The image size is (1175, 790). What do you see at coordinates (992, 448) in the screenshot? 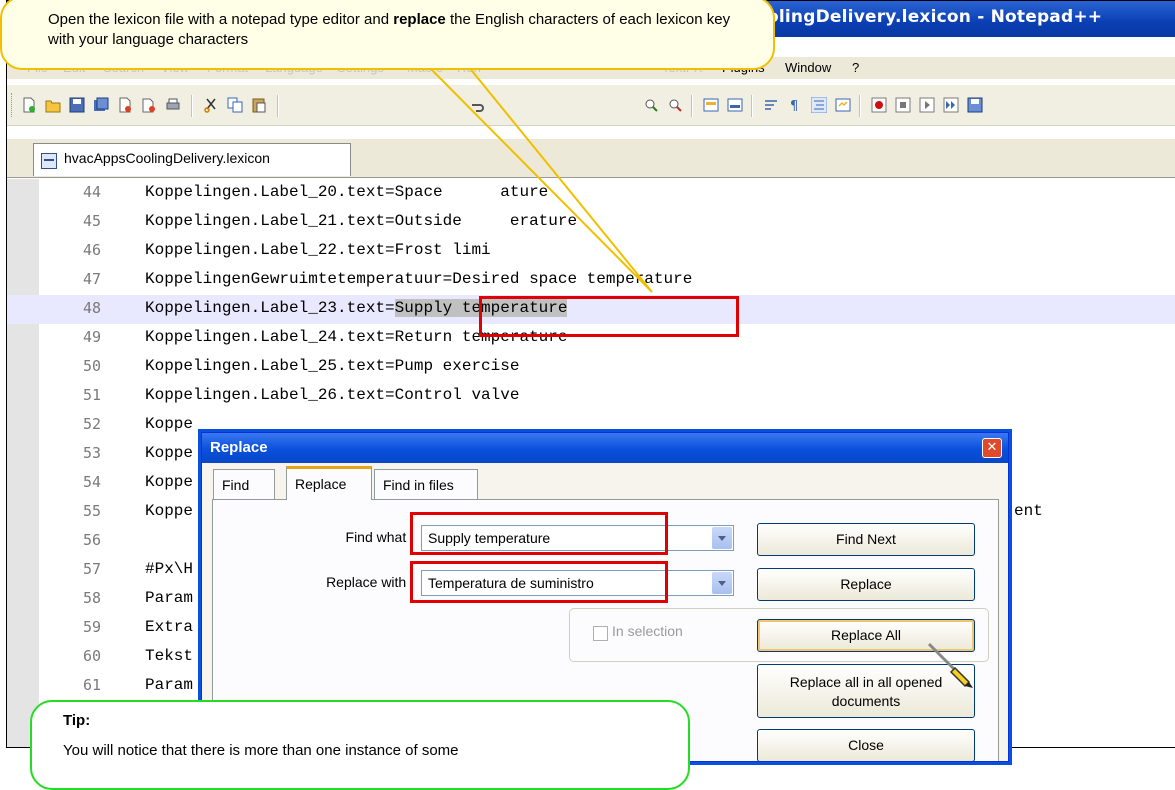
I see `close-icon: ✕` at bounding box center [992, 448].